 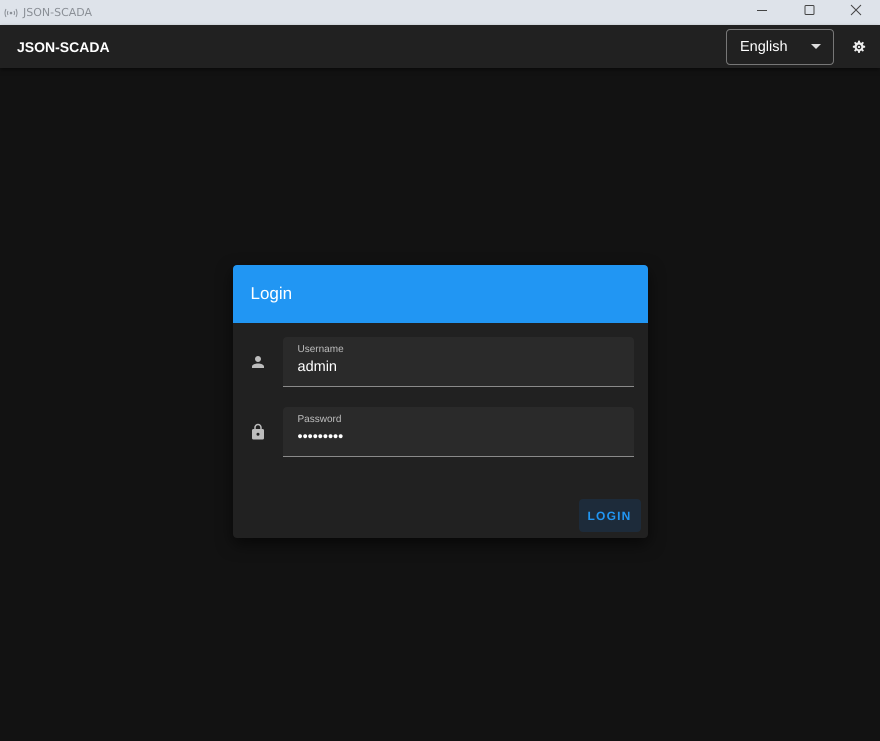 I want to click on gear-icon, so click(x=859, y=47).